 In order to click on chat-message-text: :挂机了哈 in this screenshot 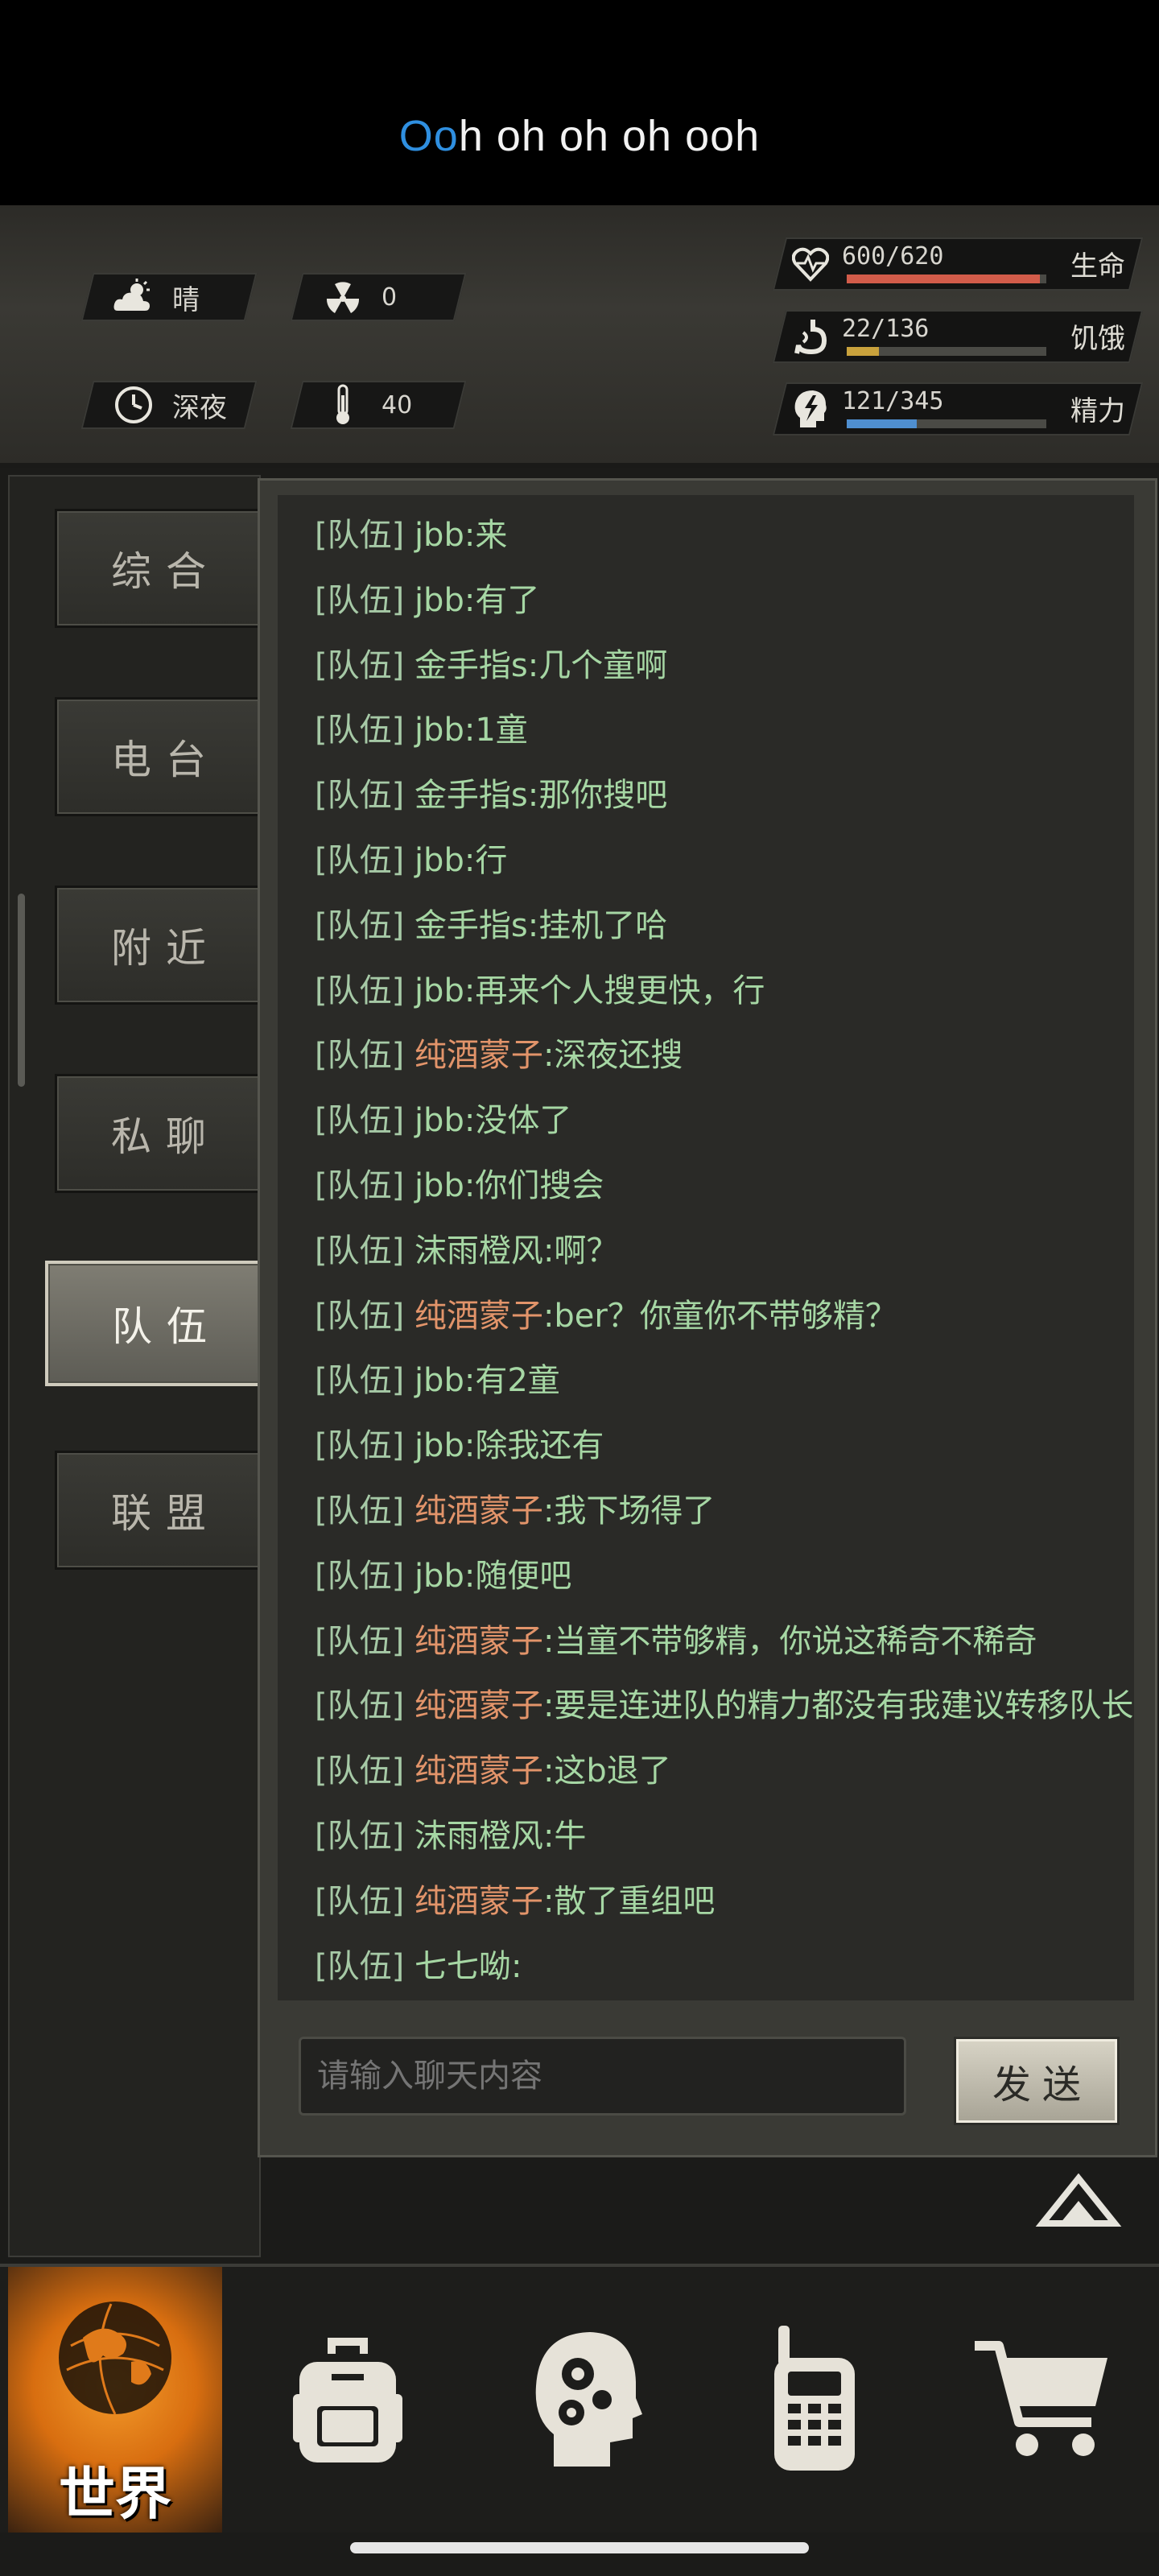, I will do `click(597, 925)`.